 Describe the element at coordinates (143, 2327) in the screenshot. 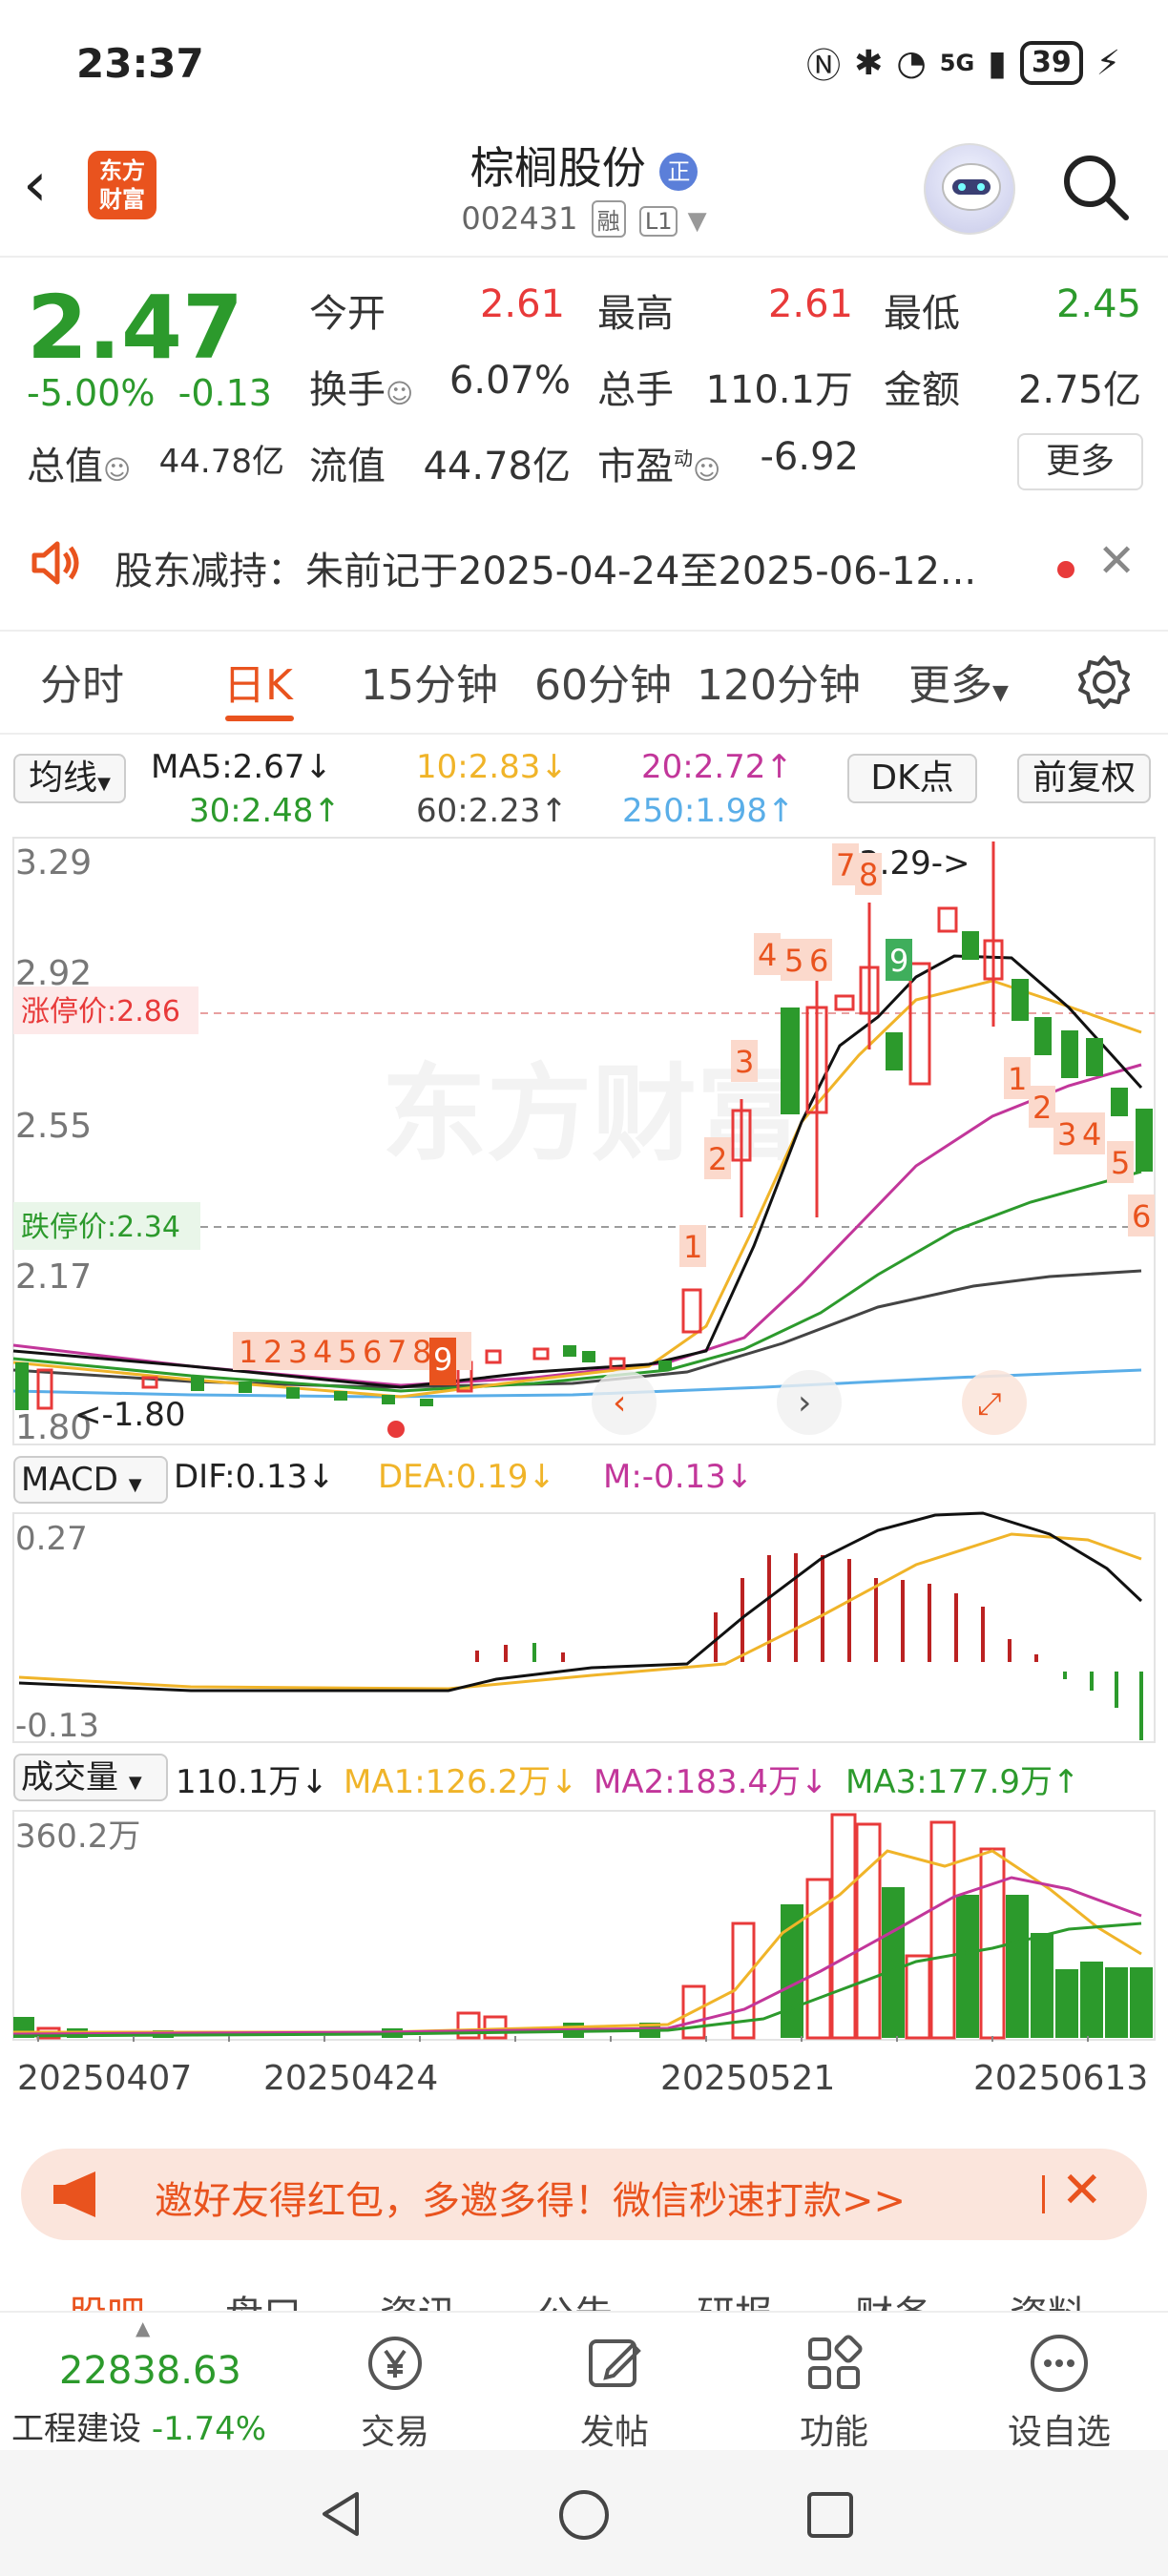

I see `up-caret-icon: ▲` at that location.